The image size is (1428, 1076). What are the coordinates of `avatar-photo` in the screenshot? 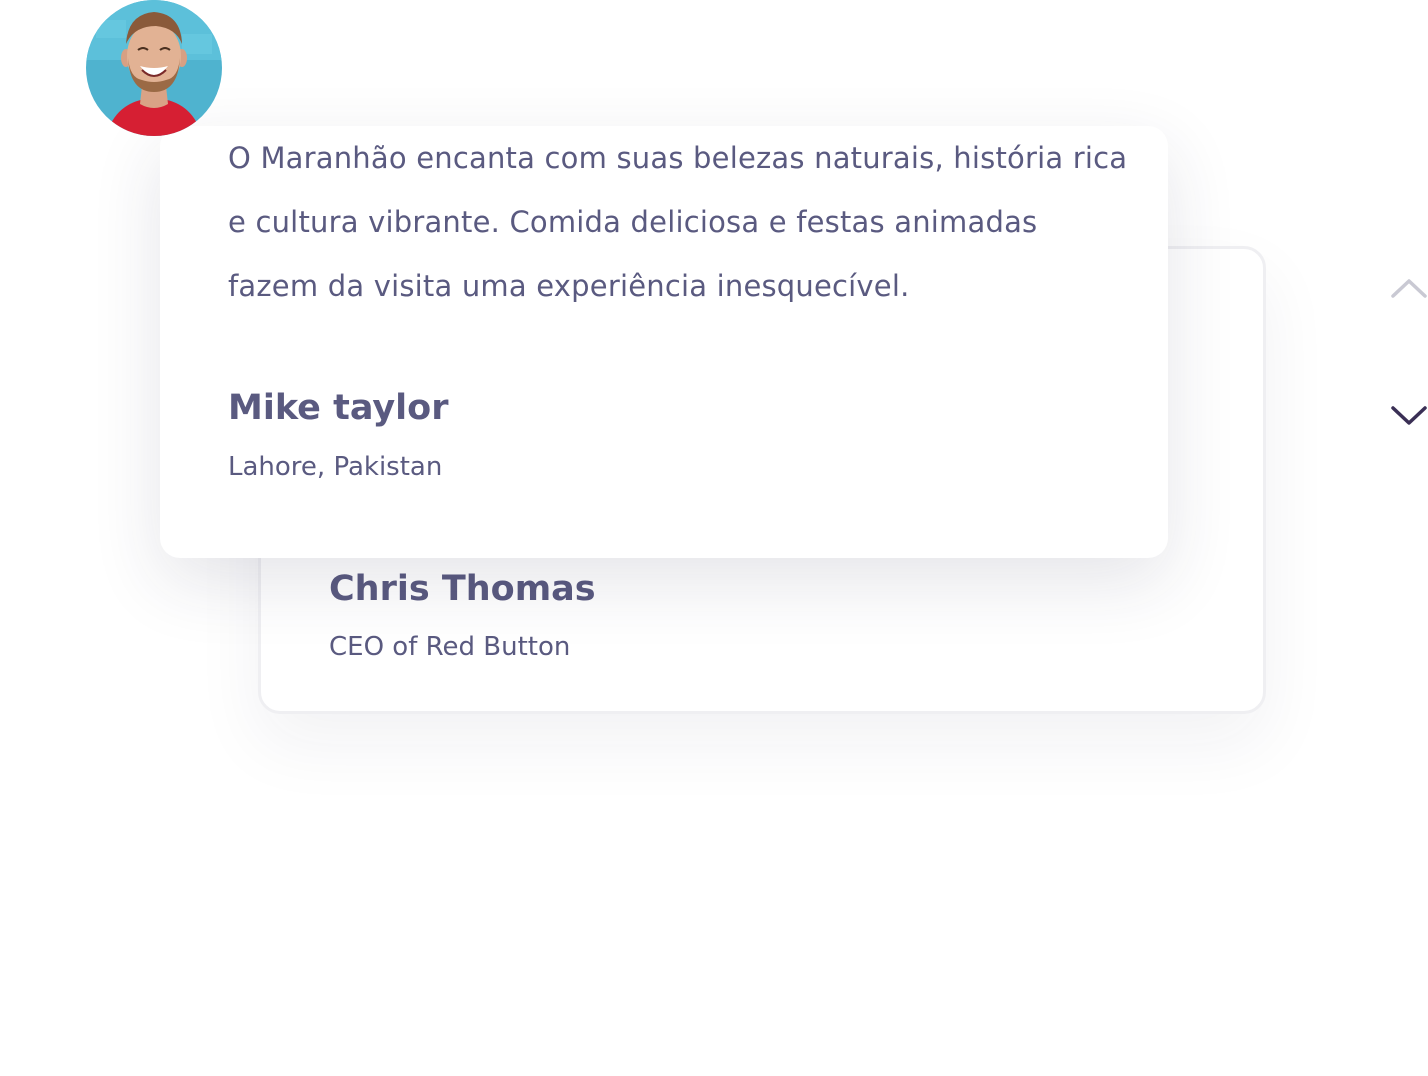 It's located at (154, 68).